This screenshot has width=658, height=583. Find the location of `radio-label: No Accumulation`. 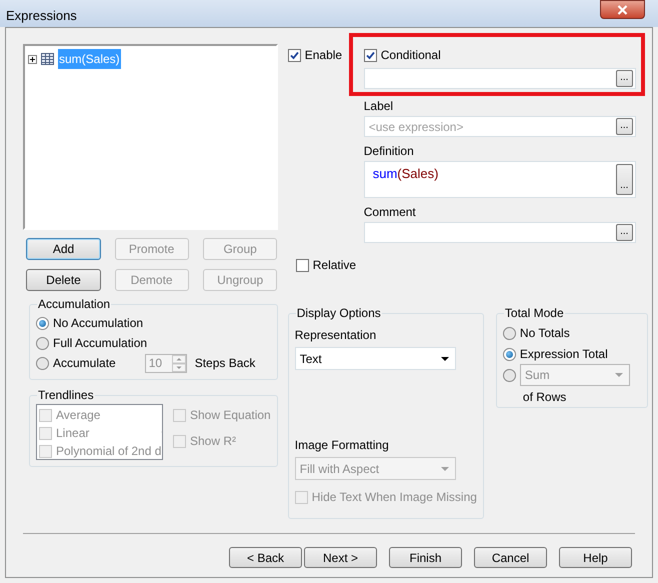

radio-label: No Accumulation is located at coordinates (98, 323).